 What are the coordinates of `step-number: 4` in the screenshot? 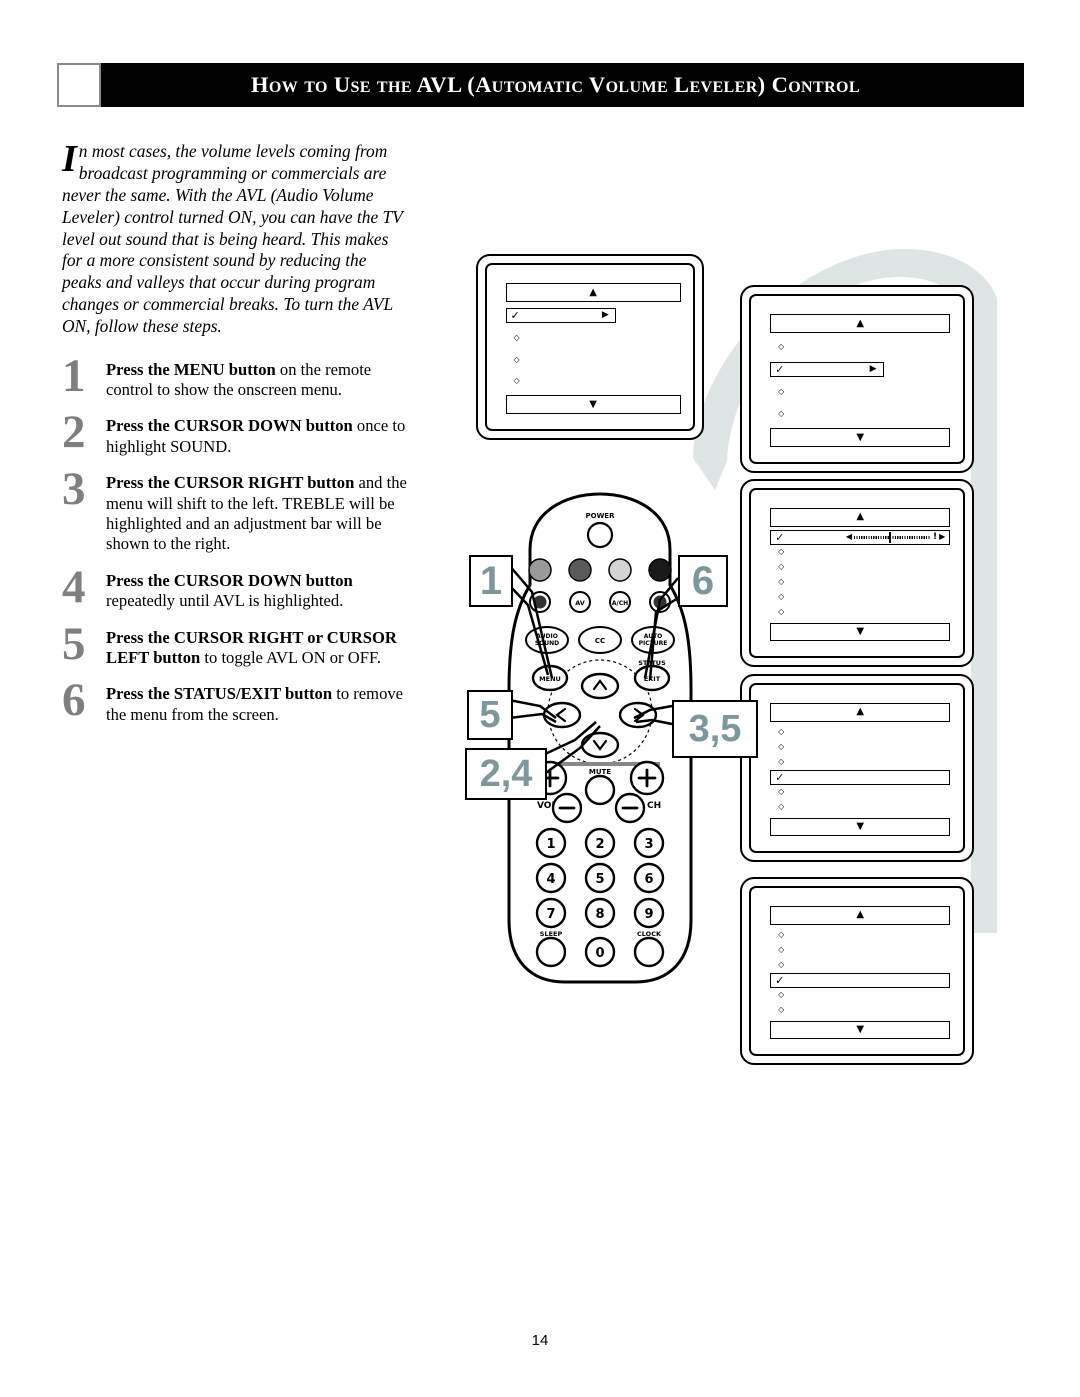 It's located at (74, 586).